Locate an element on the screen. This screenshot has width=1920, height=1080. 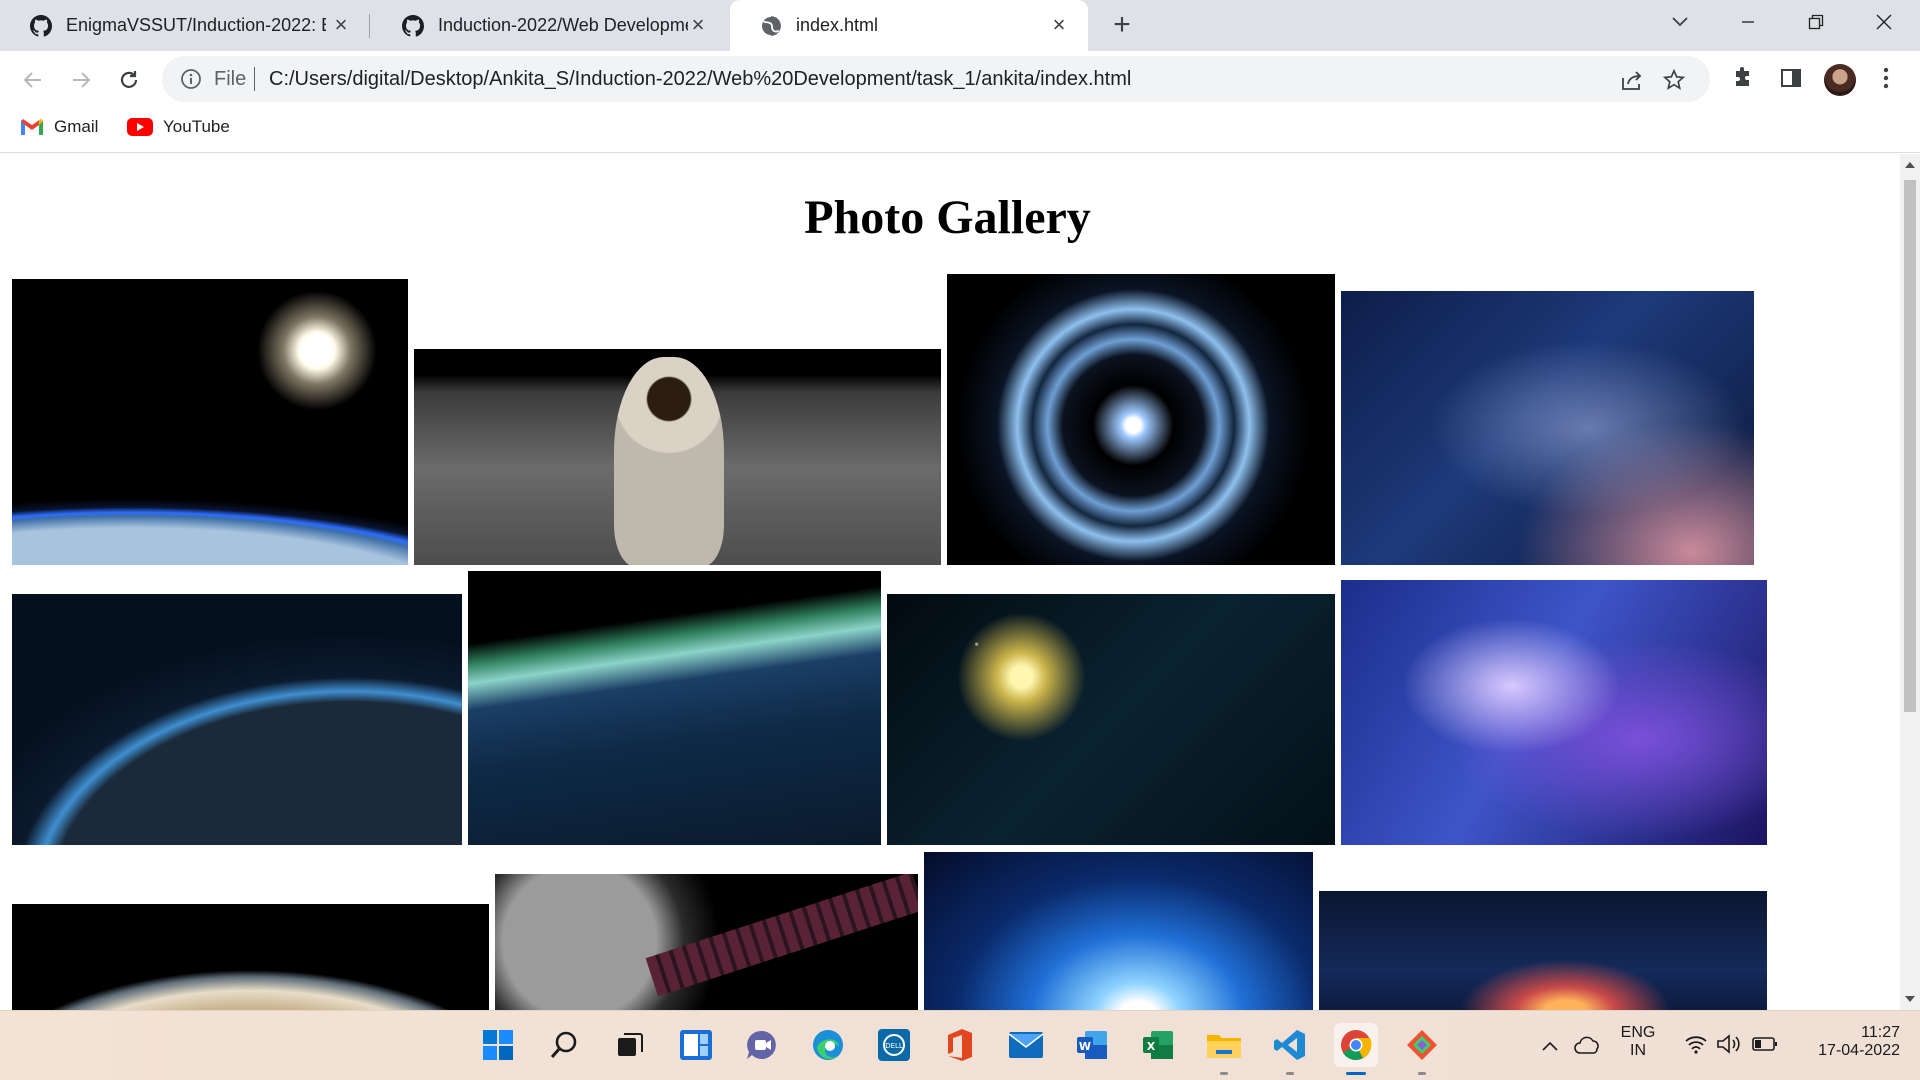
arrow-right-icon is located at coordinates (82, 80).